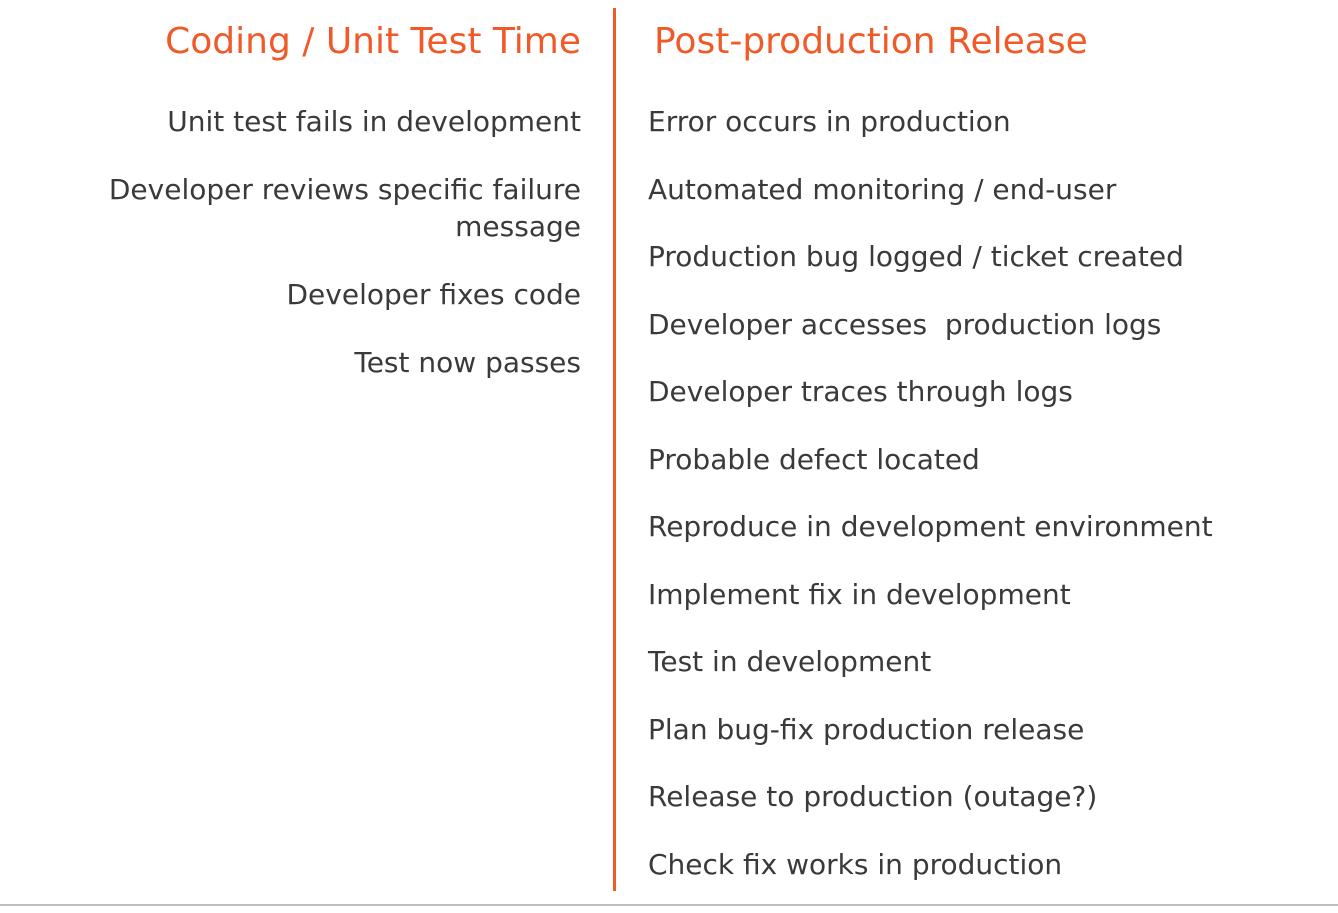  Describe the element at coordinates (930, 526) in the screenshot. I see `right-list-item: Reproduce in development environment` at that location.